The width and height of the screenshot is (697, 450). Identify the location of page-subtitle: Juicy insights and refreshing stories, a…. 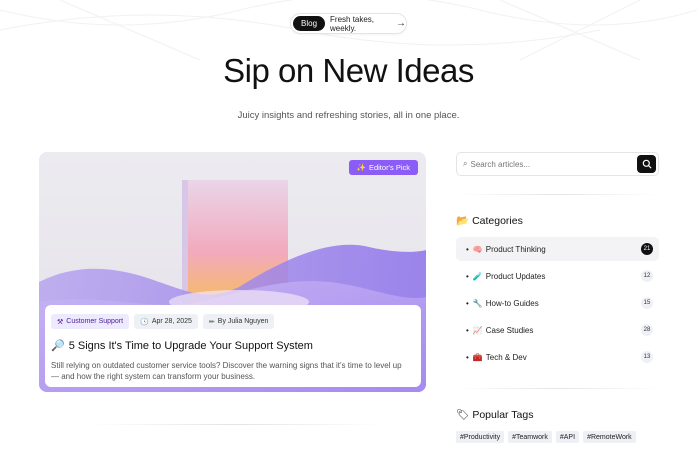
(348, 115).